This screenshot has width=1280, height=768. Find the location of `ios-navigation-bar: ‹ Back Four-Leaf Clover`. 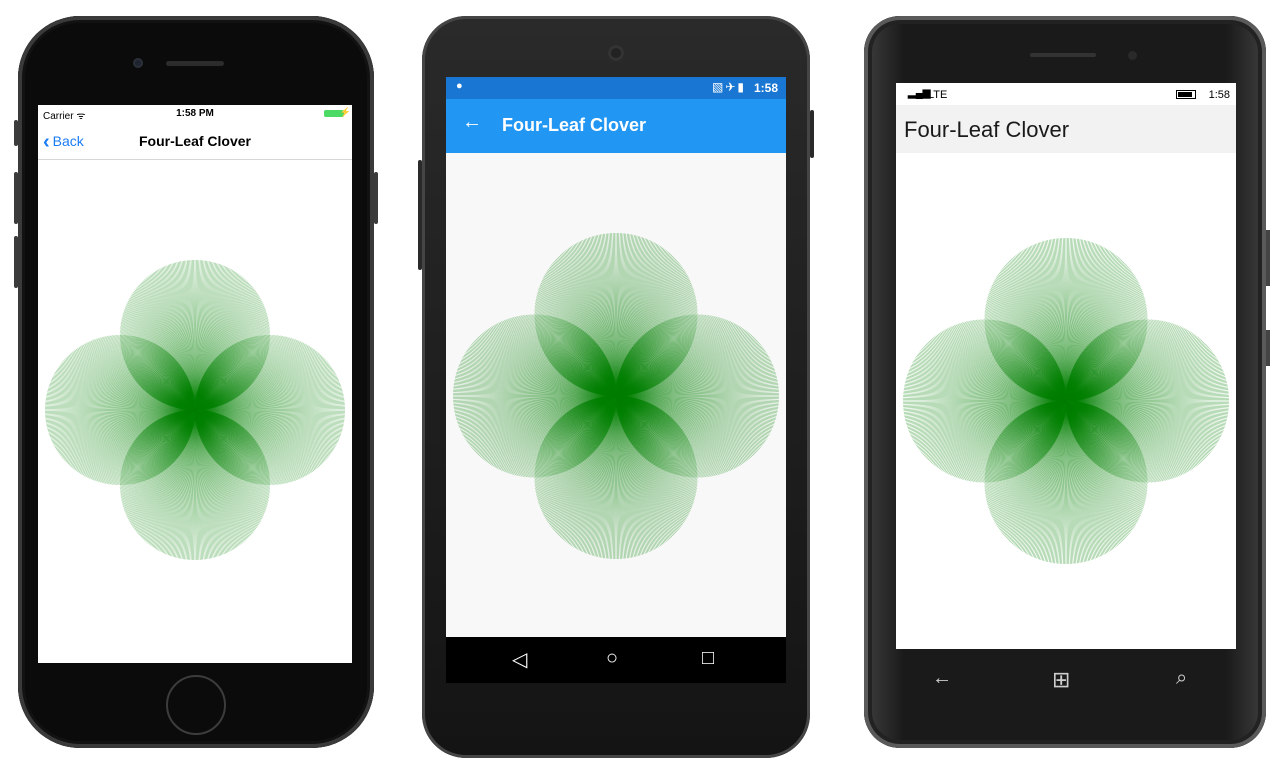

ios-navigation-bar: ‹ Back Four-Leaf Clover is located at coordinates (195, 141).